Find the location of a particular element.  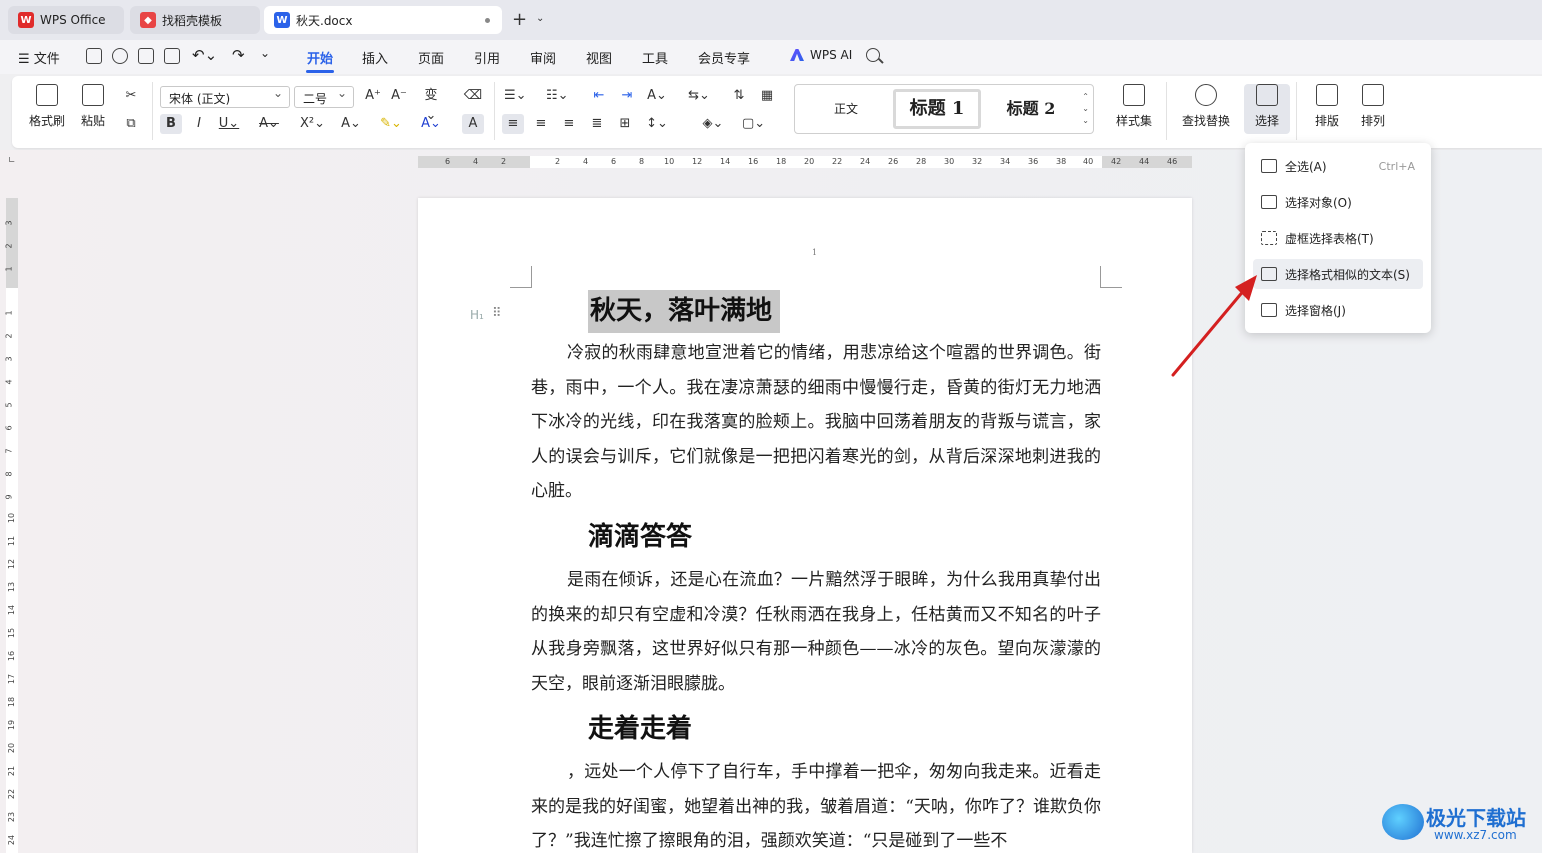

file-menu: ☰ 文件 is located at coordinates (39, 57).